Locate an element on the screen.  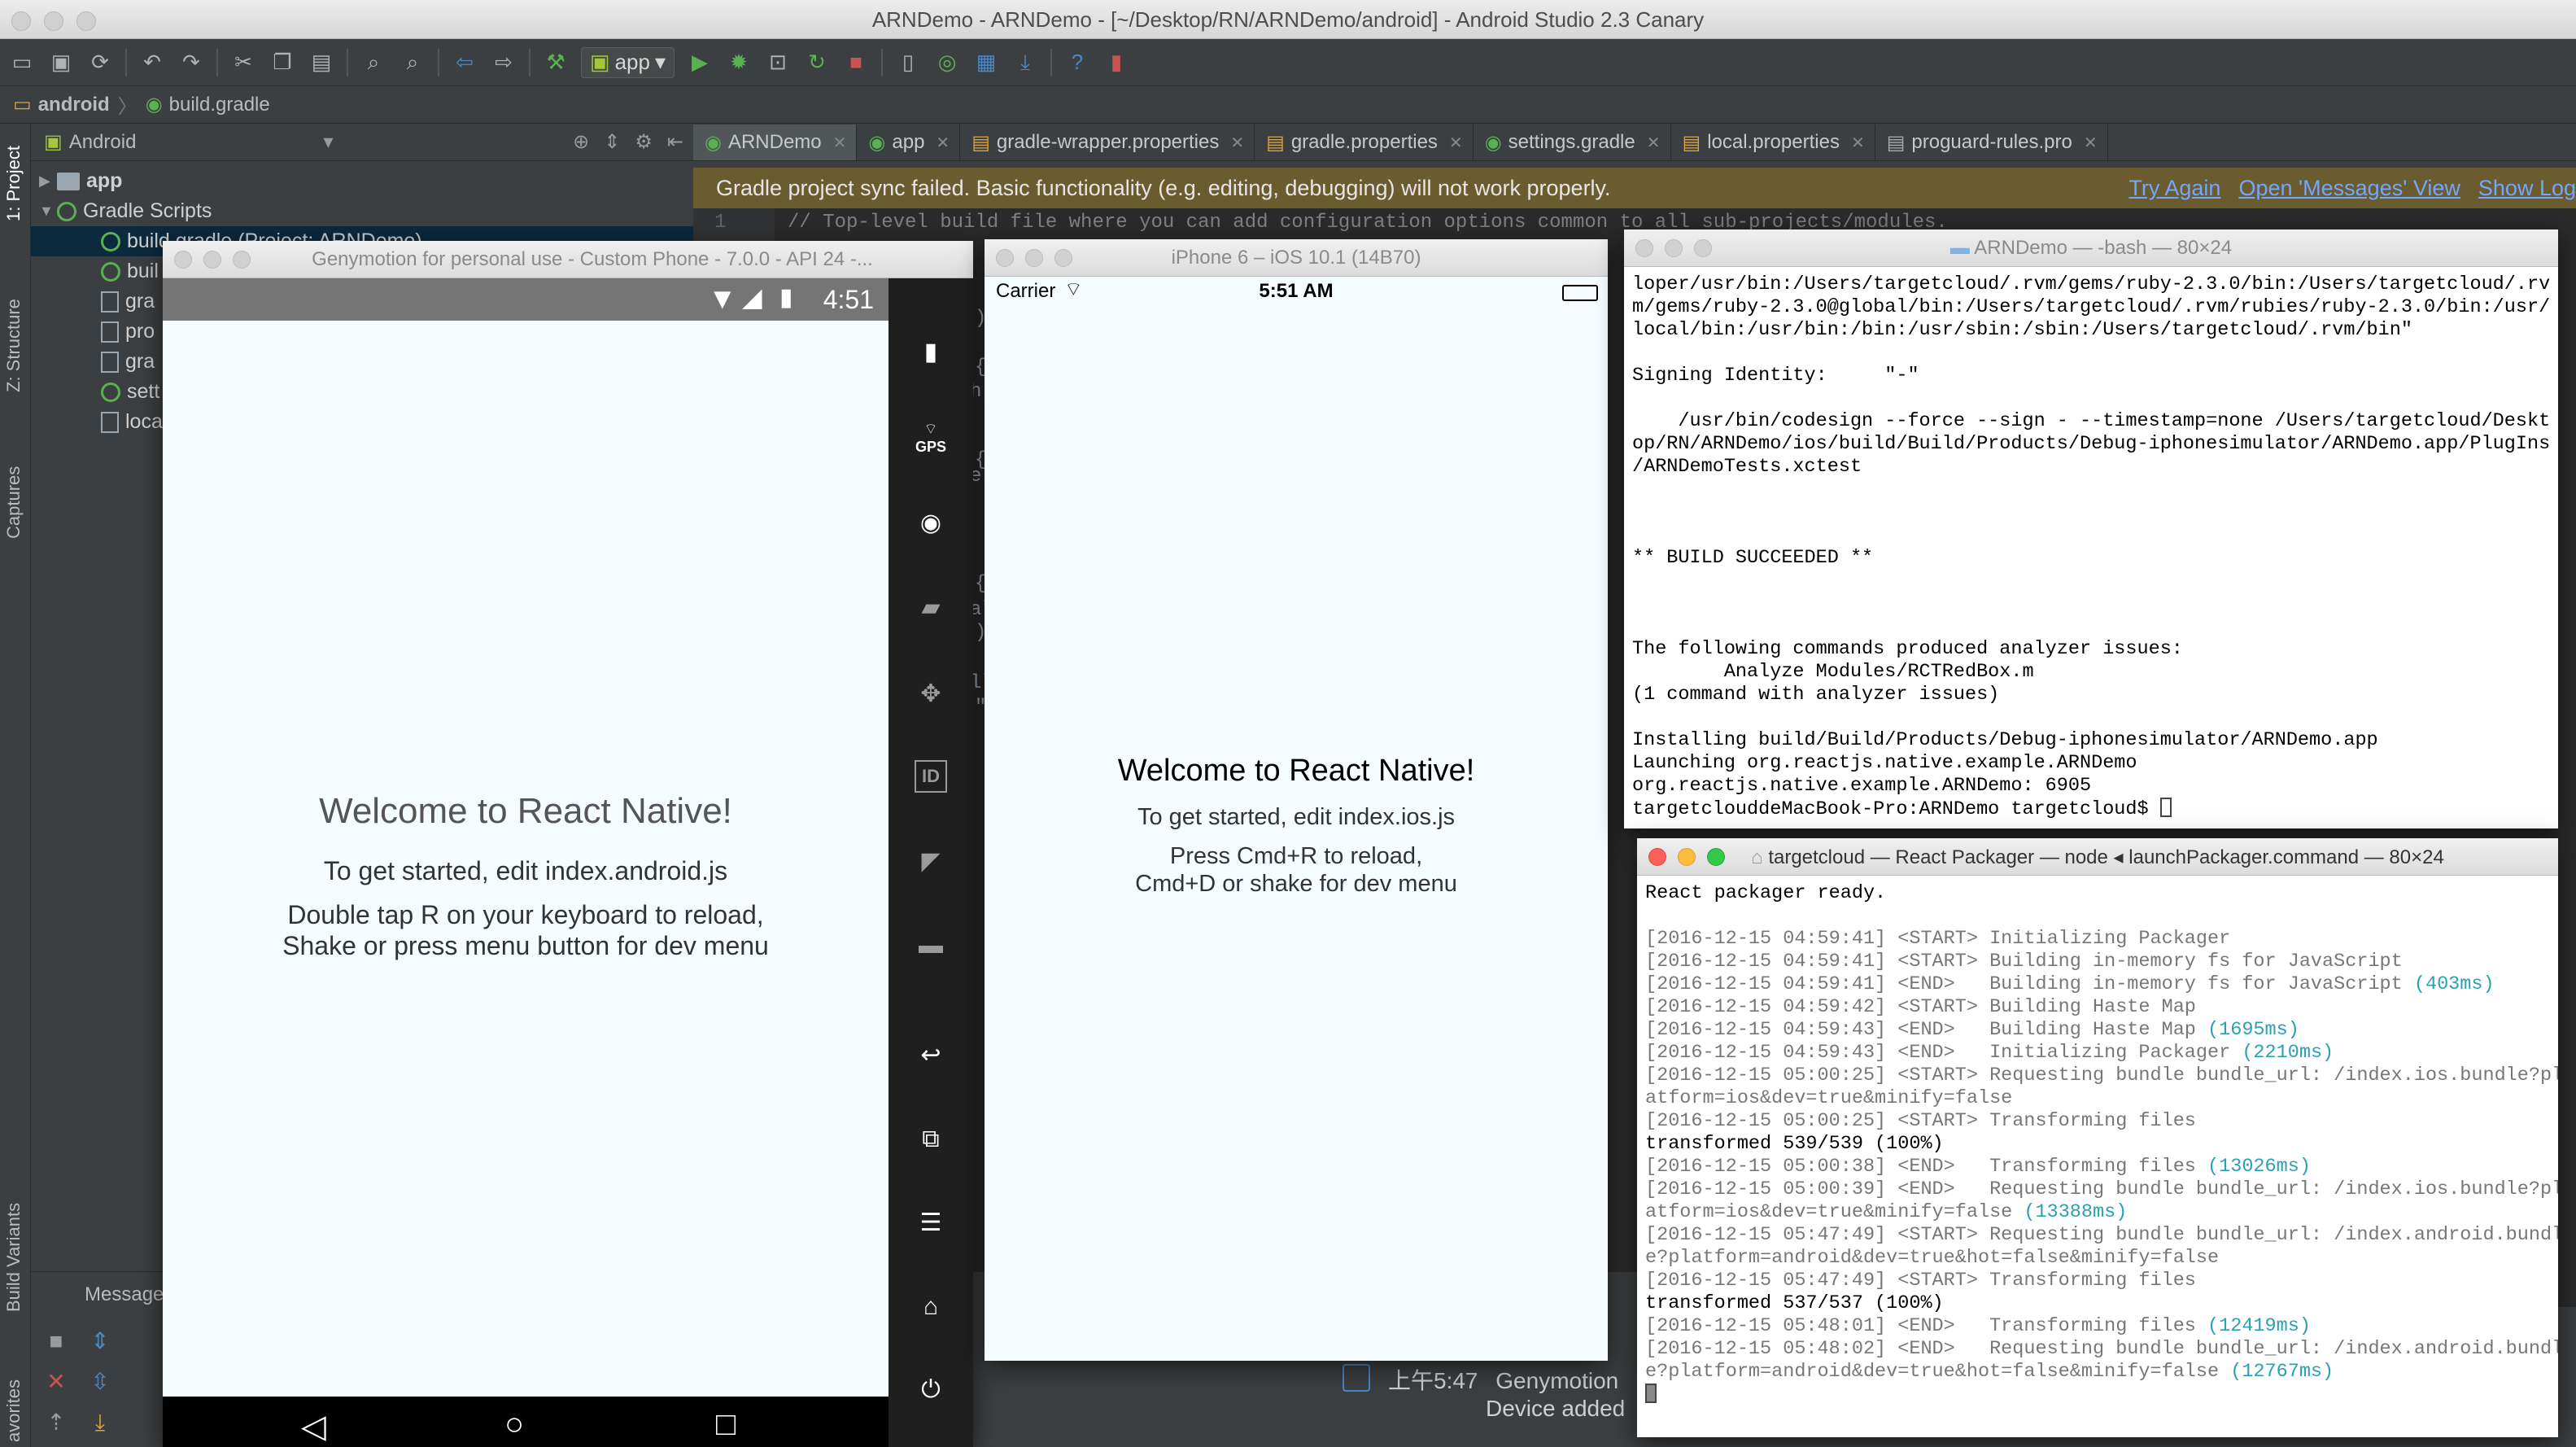
find-icon: ⌕ is located at coordinates (373, 63).